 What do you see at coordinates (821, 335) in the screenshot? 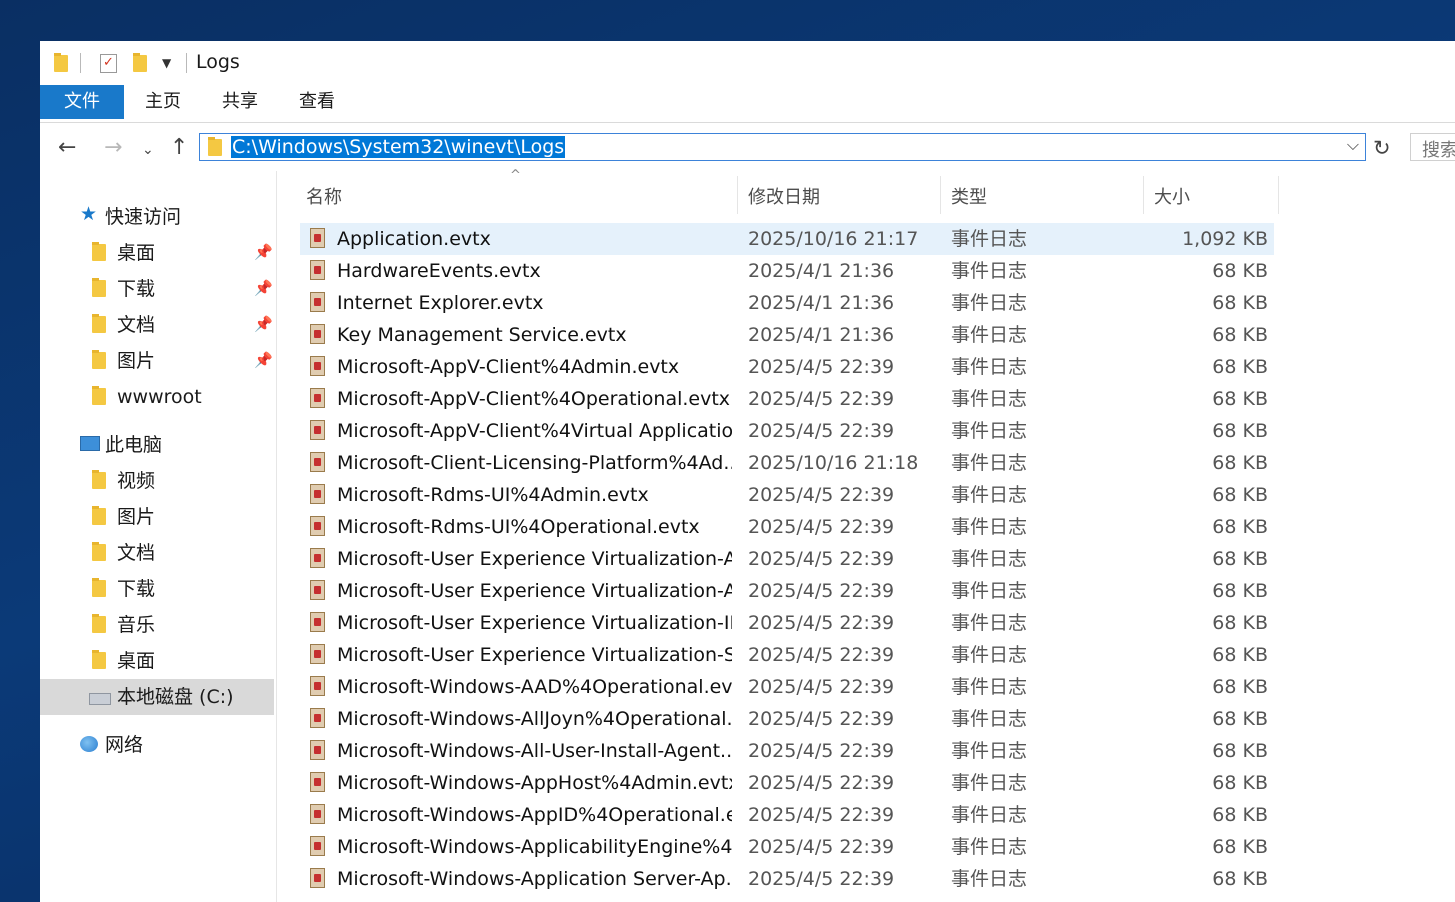
I see `file-date: 2025/4/1 21:36` at bounding box center [821, 335].